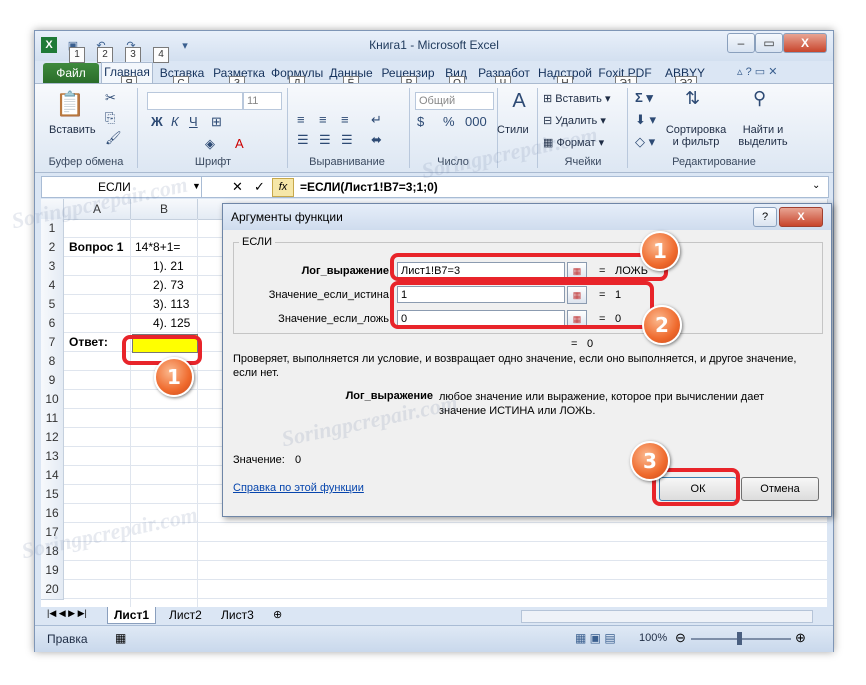  Describe the element at coordinates (70, 104) in the screenshot. I see `paste-icon: 📋` at that location.